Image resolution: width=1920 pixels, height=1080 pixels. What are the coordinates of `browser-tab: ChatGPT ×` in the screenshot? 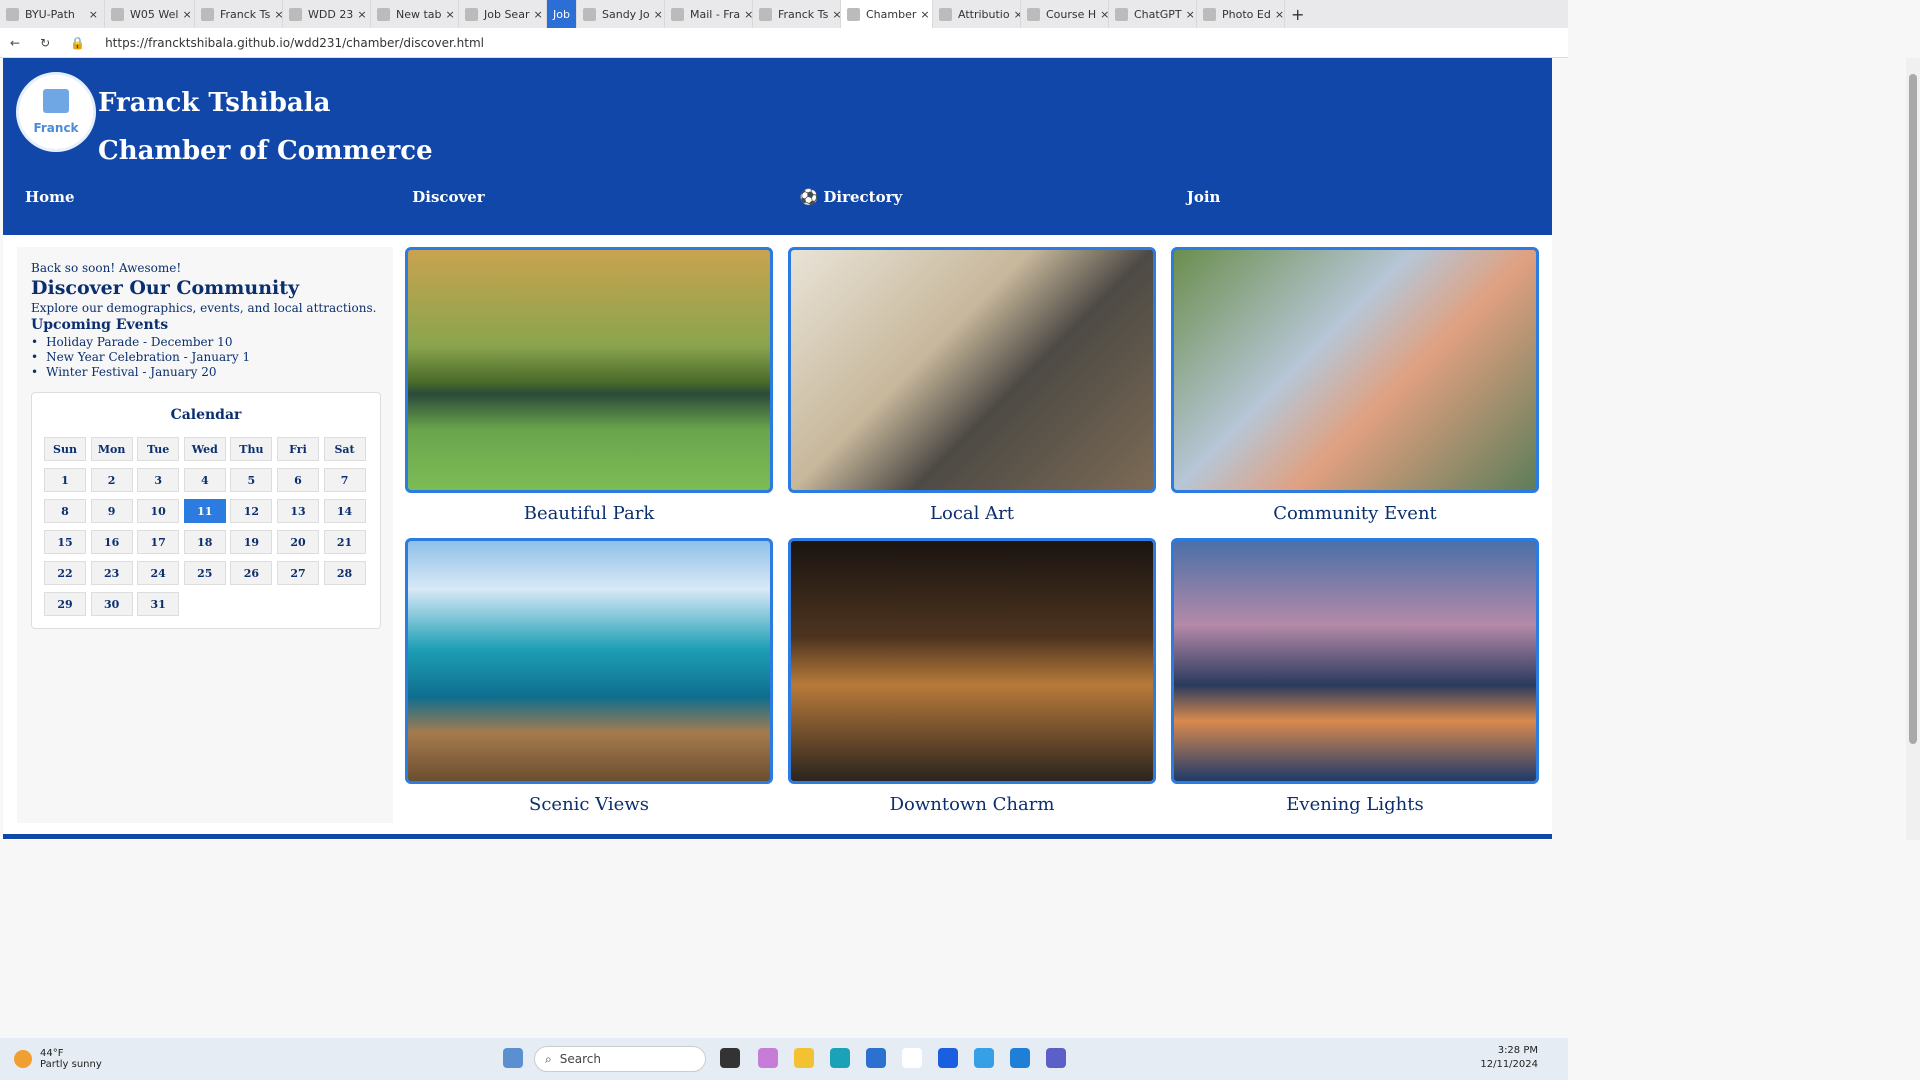 It's located at (1153, 14).